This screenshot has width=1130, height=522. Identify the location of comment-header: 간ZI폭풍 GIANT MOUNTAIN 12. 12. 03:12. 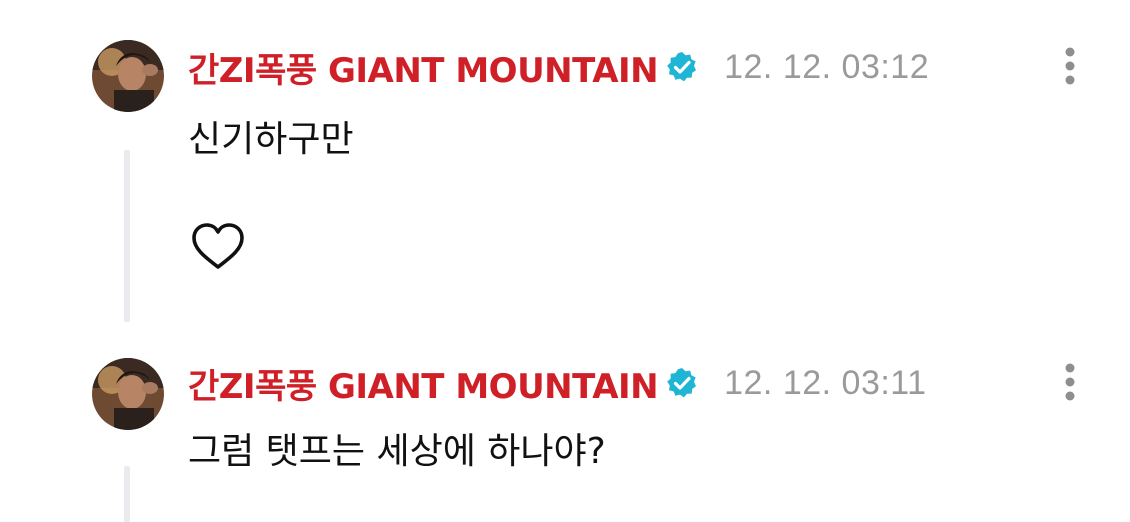
(558, 67).